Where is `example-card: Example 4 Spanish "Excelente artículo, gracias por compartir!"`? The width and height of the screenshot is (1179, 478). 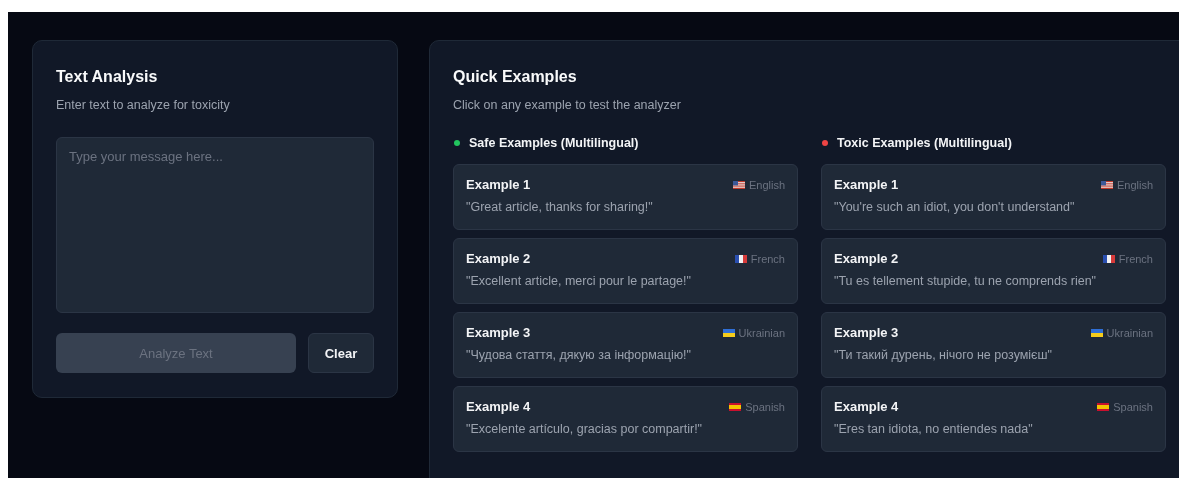
example-card: Example 4 Spanish "Excelente artículo, gracias por compartir!" is located at coordinates (625, 419).